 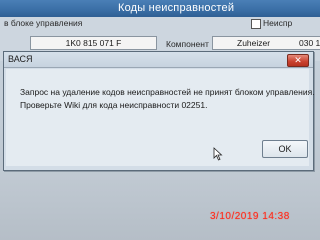 I want to click on component-label: Компонент, so click(x=187, y=44).